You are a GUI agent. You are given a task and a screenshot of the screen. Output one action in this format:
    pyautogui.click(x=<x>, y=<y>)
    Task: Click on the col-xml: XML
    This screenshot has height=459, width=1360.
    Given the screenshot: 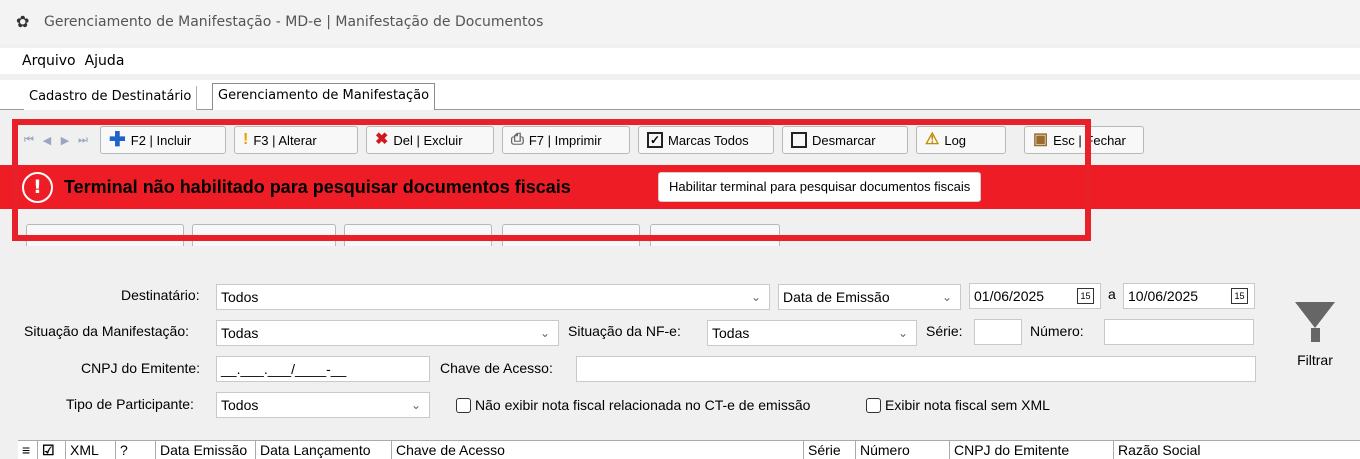 What is the action you would take?
    pyautogui.click(x=91, y=450)
    